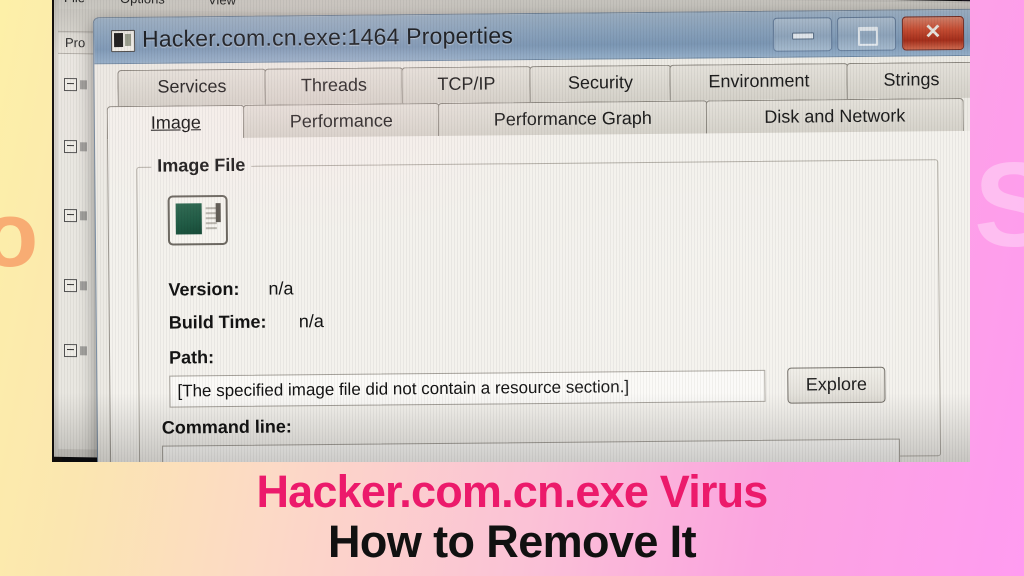 The width and height of the screenshot is (1024, 576). Describe the element at coordinates (176, 123) in the screenshot. I see `tab-image: Image` at that location.